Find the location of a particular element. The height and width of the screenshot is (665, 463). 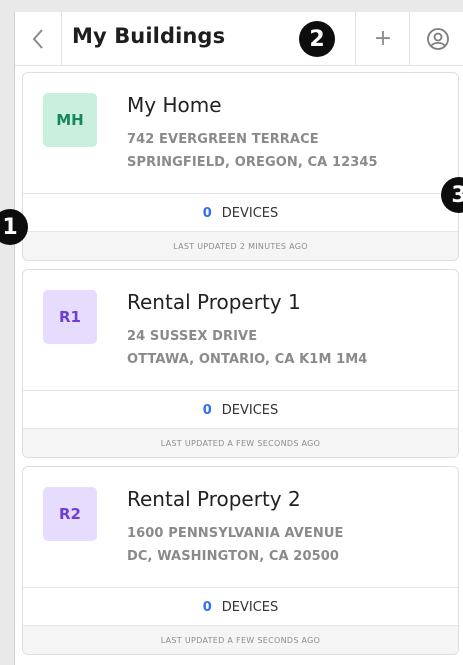

account-button is located at coordinates (436, 38).